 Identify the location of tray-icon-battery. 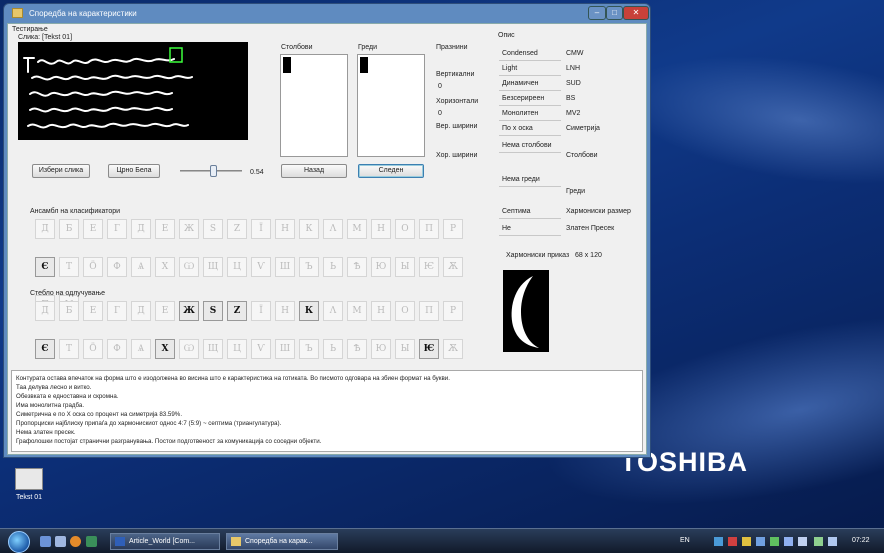
(746, 541).